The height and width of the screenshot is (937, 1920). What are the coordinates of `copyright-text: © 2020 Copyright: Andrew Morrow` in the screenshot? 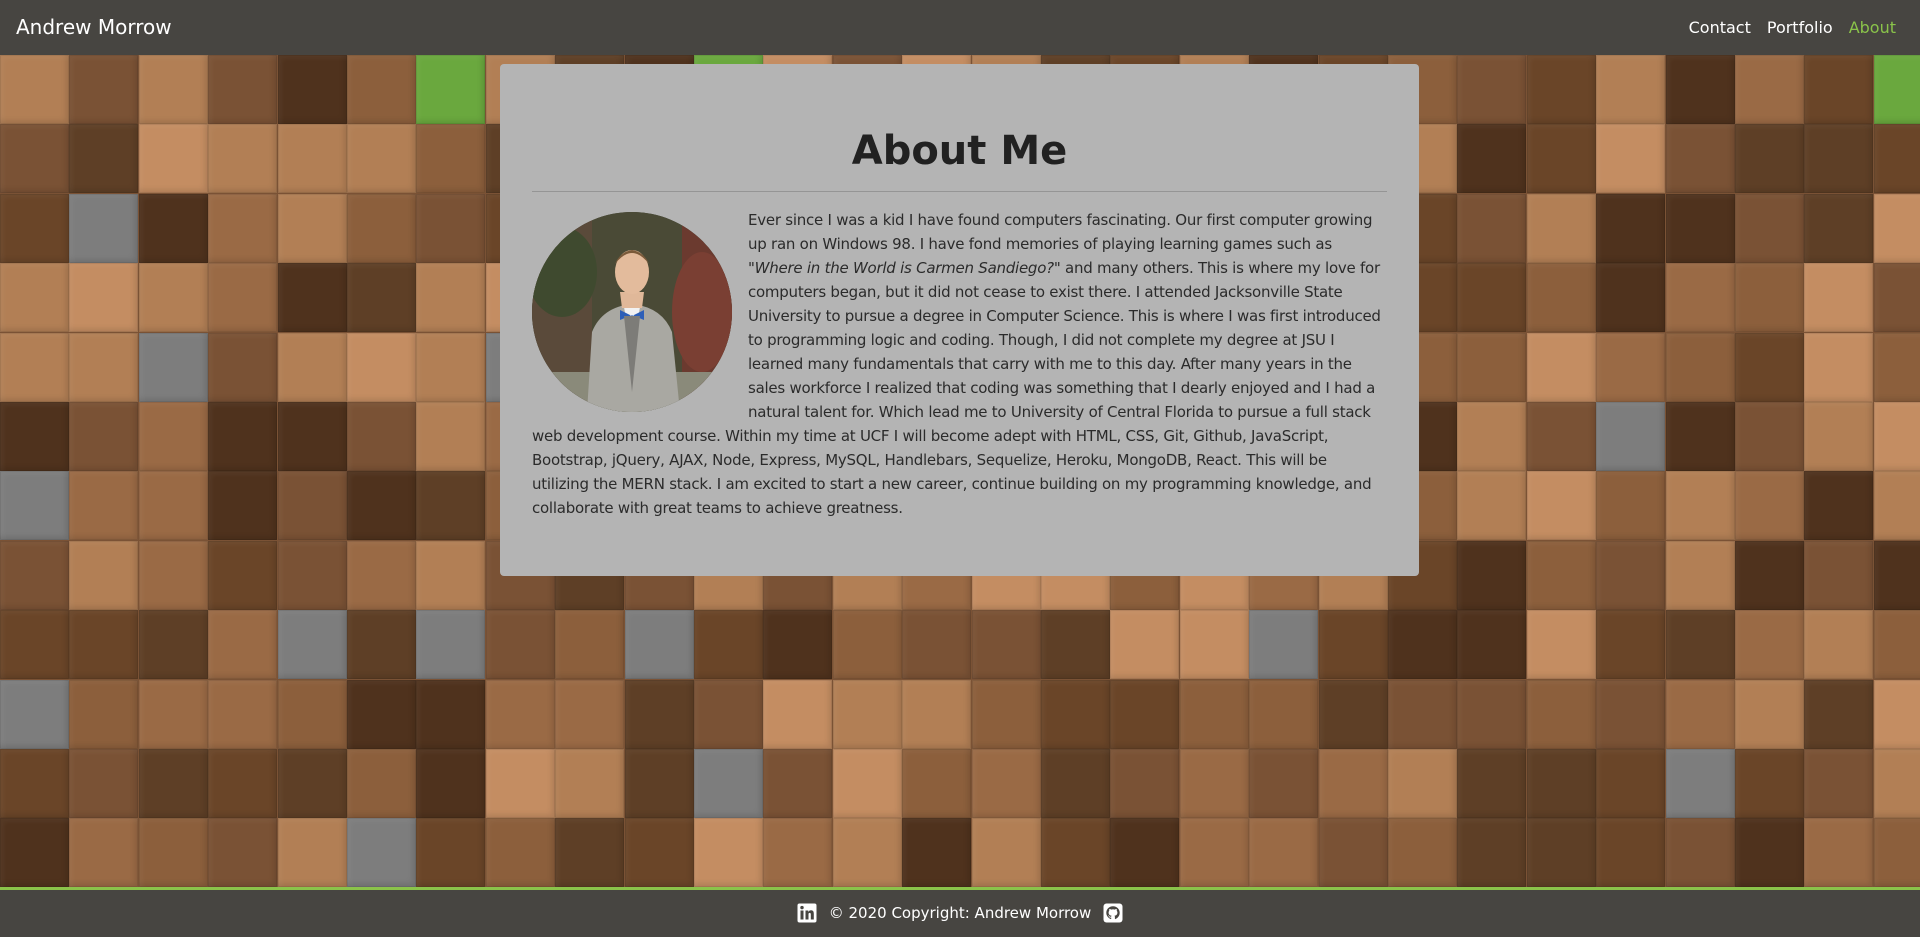 It's located at (960, 913).